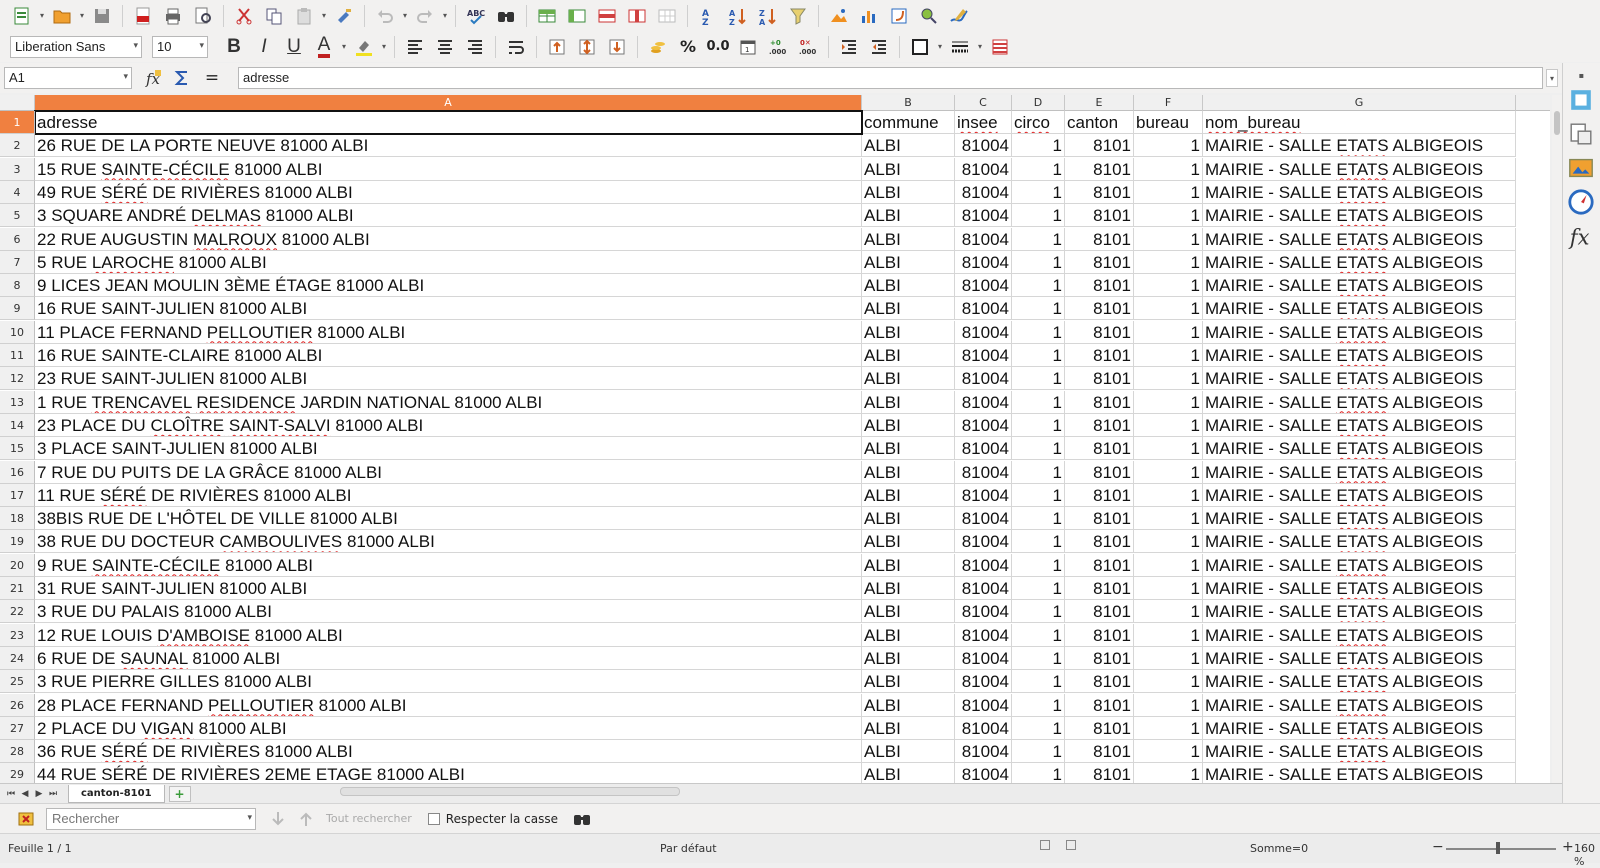  What do you see at coordinates (448, 519) in the screenshot?
I see `table-cell: 38BIS RUE DE L'HÔTEL DE VILLE 81000 ALBI` at bounding box center [448, 519].